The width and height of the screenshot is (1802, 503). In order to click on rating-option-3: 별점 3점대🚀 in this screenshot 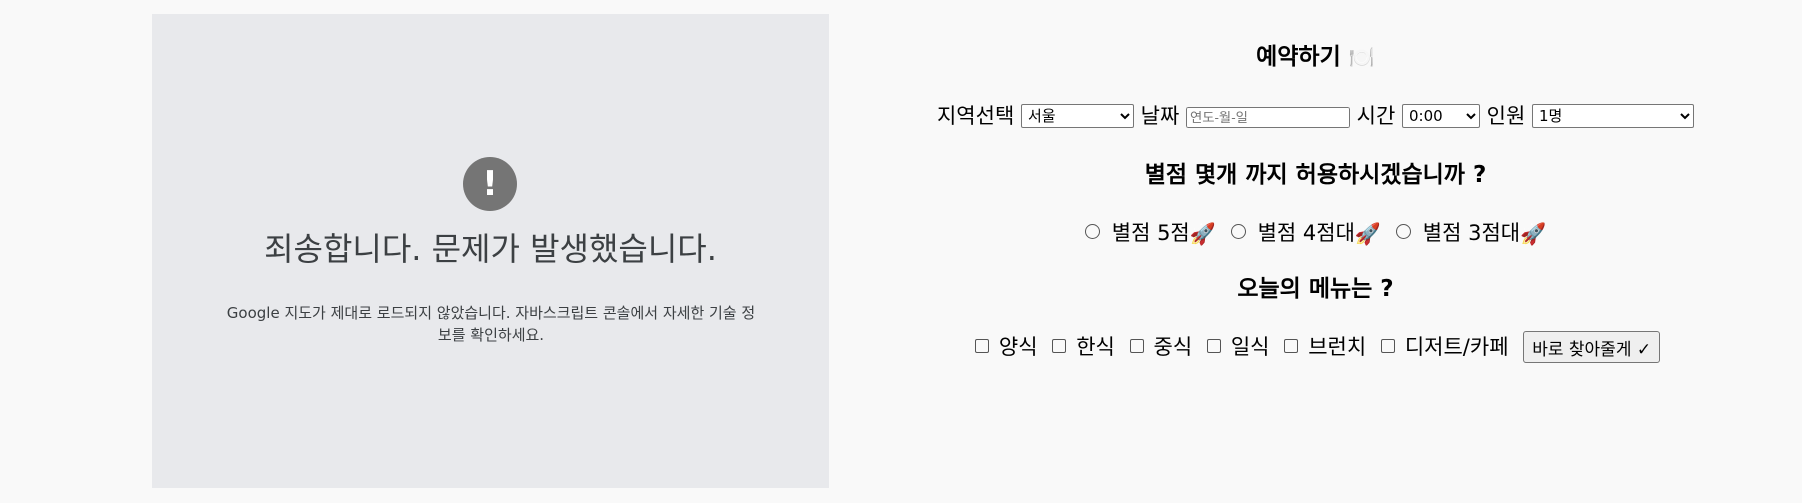, I will do `click(1471, 233)`.